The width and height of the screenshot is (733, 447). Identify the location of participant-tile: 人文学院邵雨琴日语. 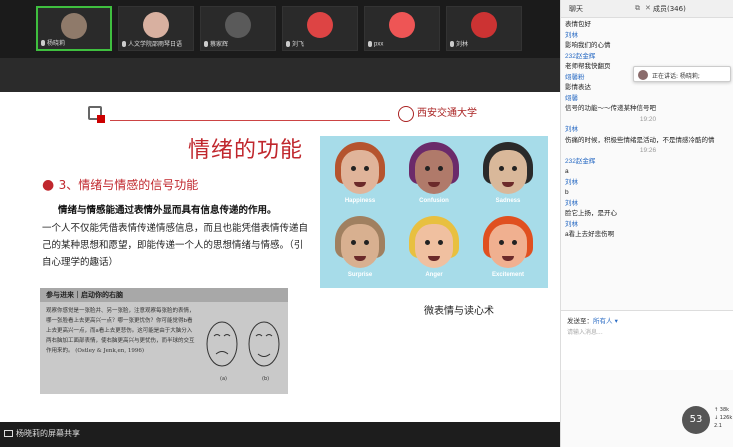
(156, 28).